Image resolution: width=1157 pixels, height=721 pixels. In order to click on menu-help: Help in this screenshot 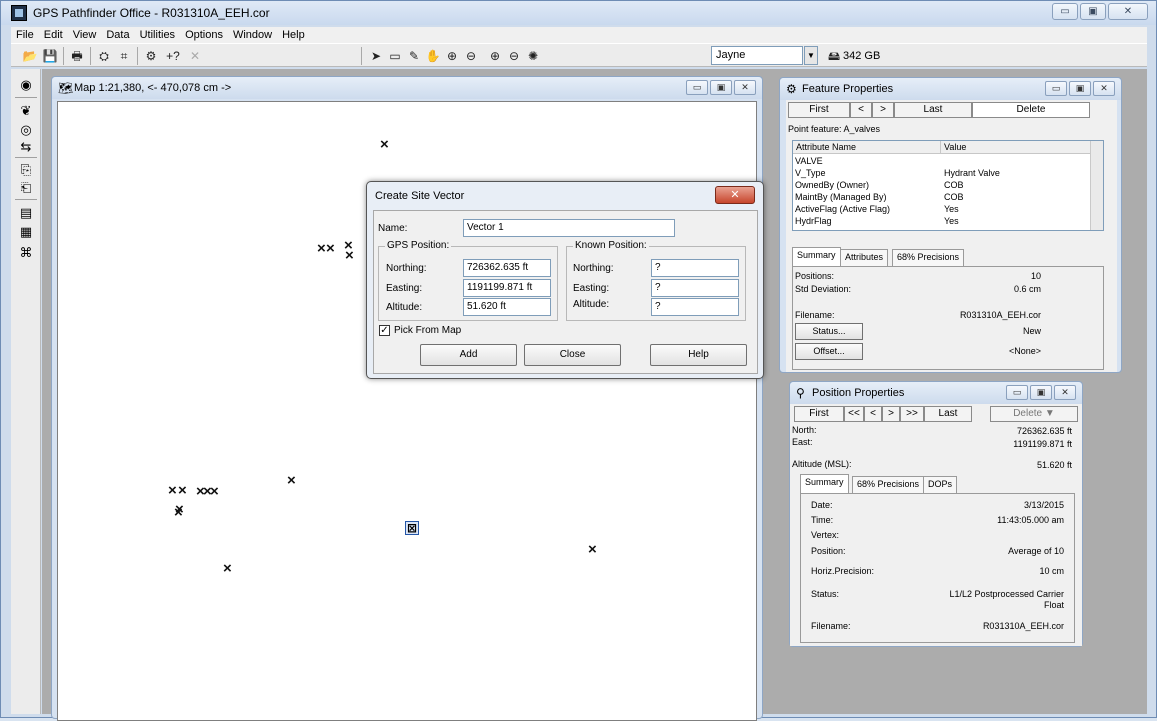, I will do `click(293, 35)`.